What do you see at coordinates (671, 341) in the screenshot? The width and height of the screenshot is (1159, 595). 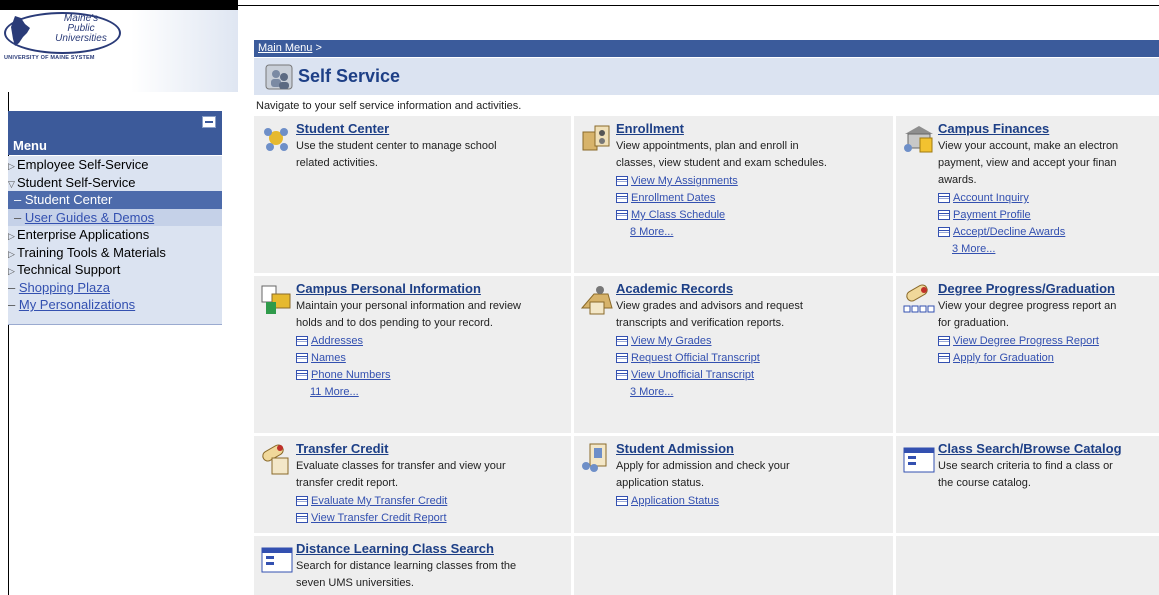 I see `link-label: View My Grades` at bounding box center [671, 341].